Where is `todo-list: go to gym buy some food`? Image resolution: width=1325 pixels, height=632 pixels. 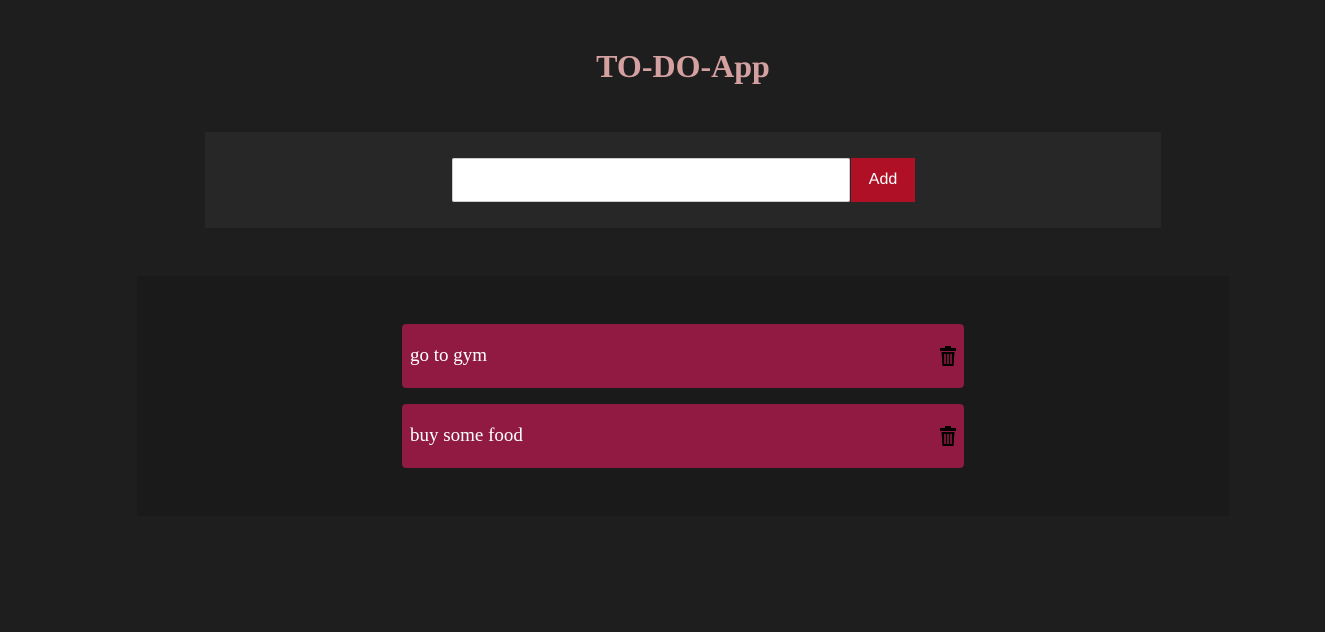 todo-list: go to gym buy some food is located at coordinates (683, 404).